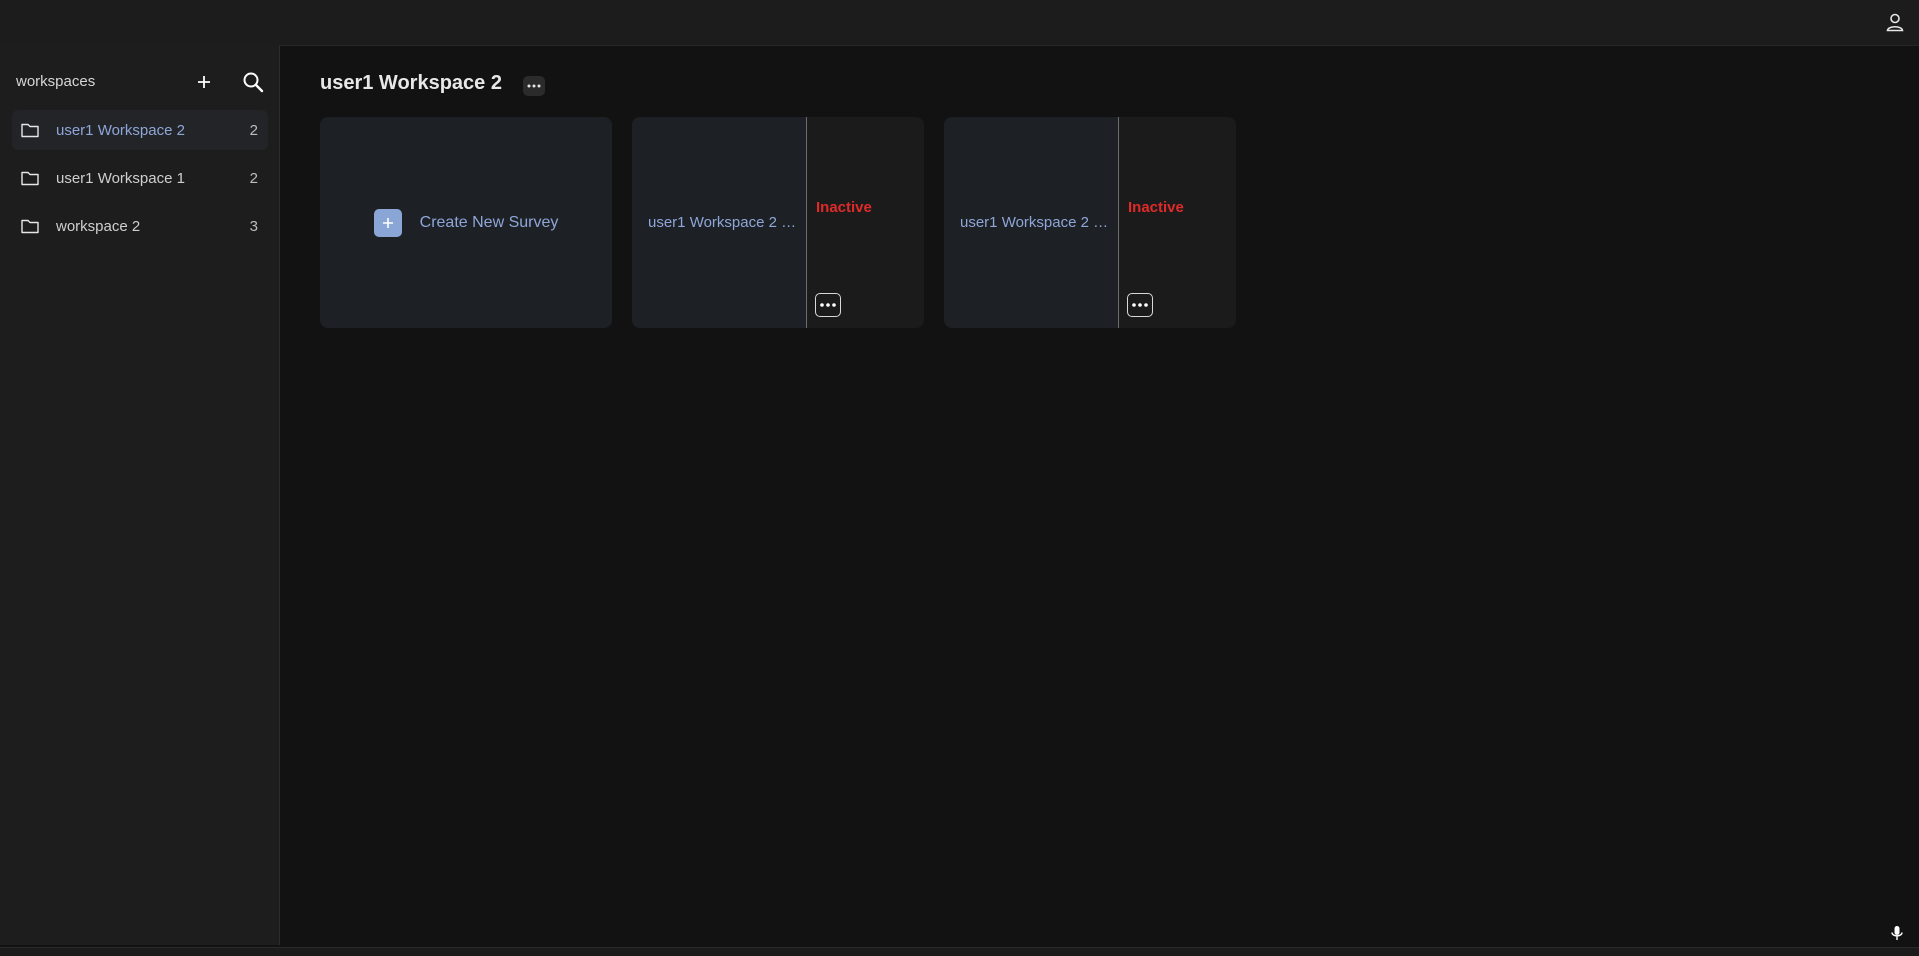  I want to click on user-profile-button, so click(1895, 22).